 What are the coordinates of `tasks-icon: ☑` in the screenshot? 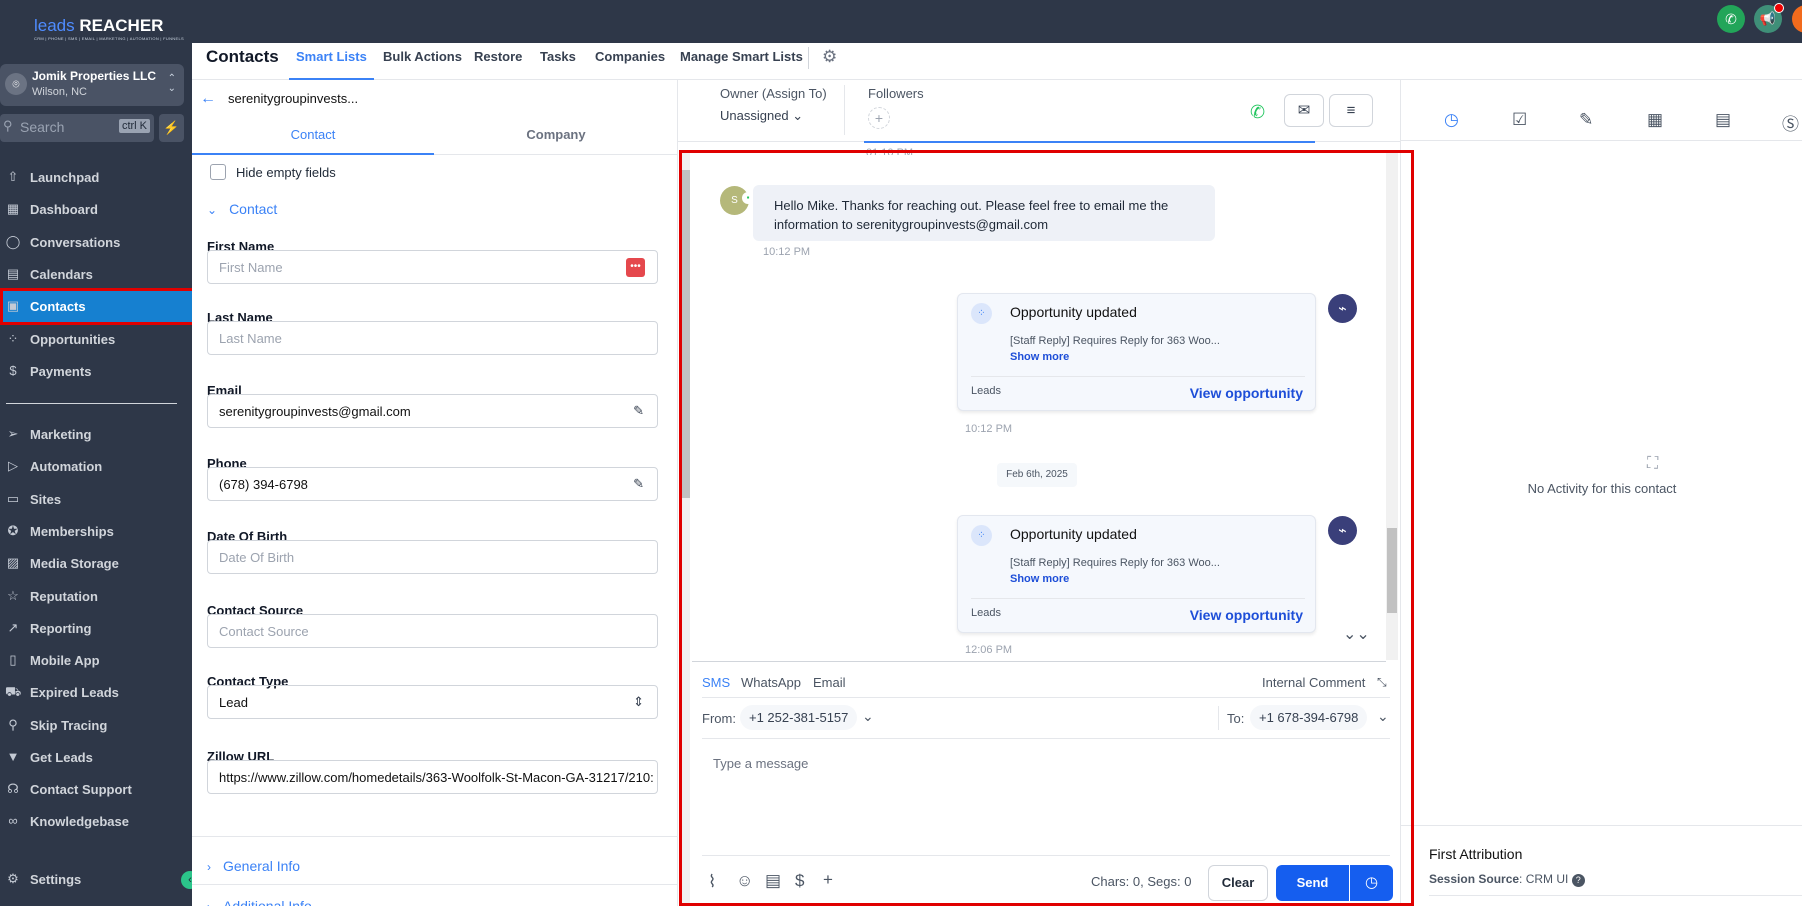 It's located at (1519, 120).